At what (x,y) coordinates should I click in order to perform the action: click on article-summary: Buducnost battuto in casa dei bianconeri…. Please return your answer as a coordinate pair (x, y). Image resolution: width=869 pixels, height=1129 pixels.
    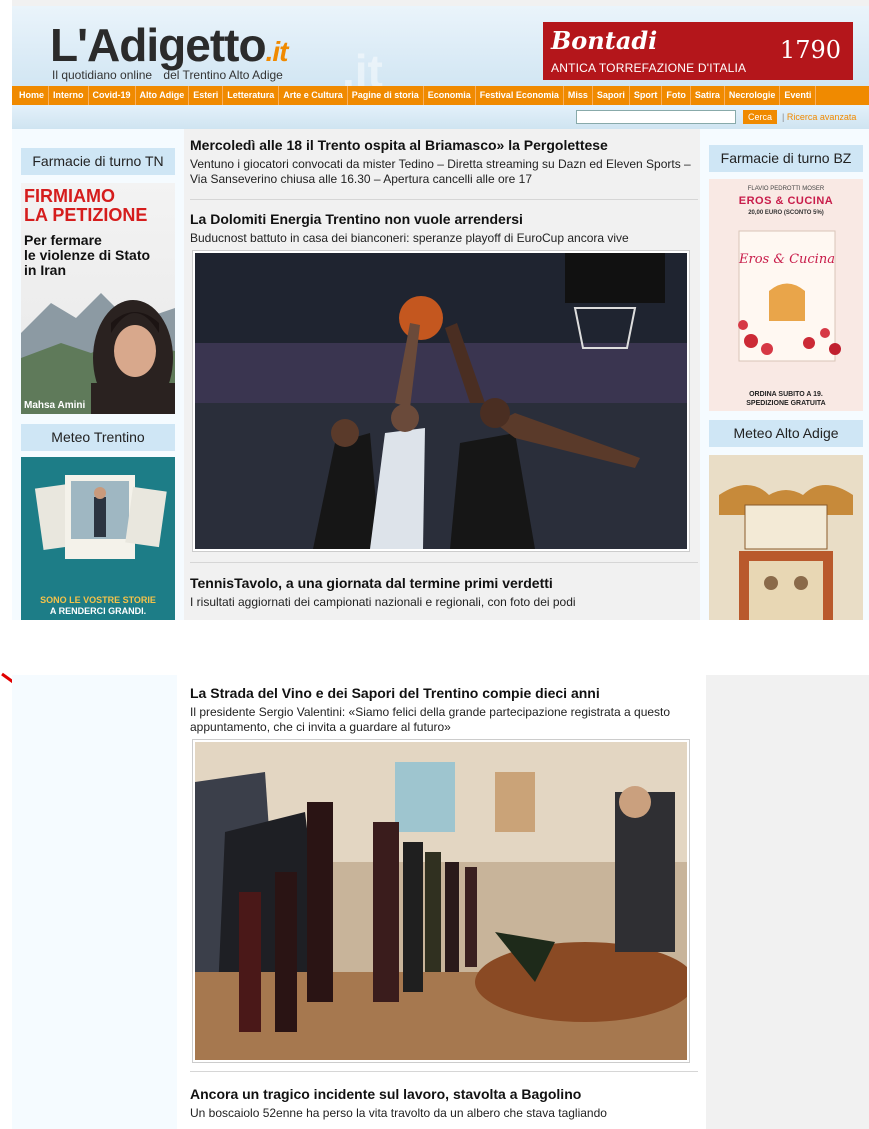
    Looking at the image, I should click on (409, 238).